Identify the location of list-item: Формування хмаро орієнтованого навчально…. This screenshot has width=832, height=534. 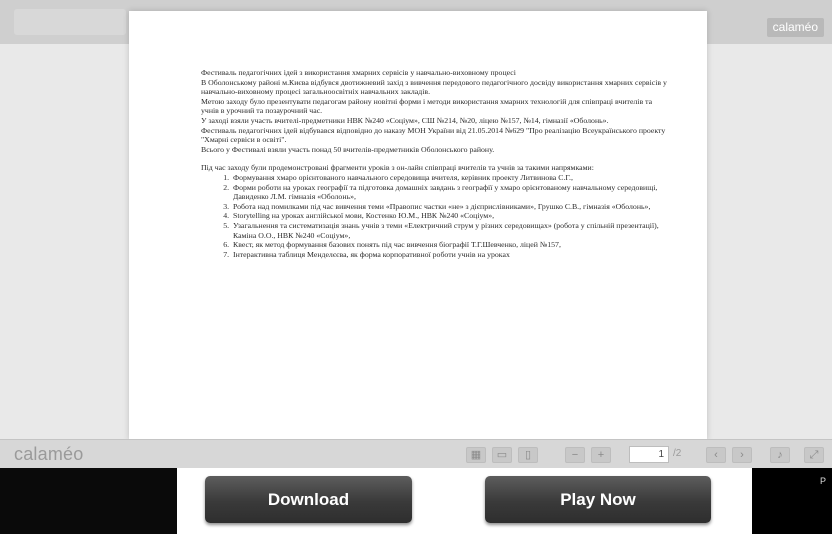
(451, 178).